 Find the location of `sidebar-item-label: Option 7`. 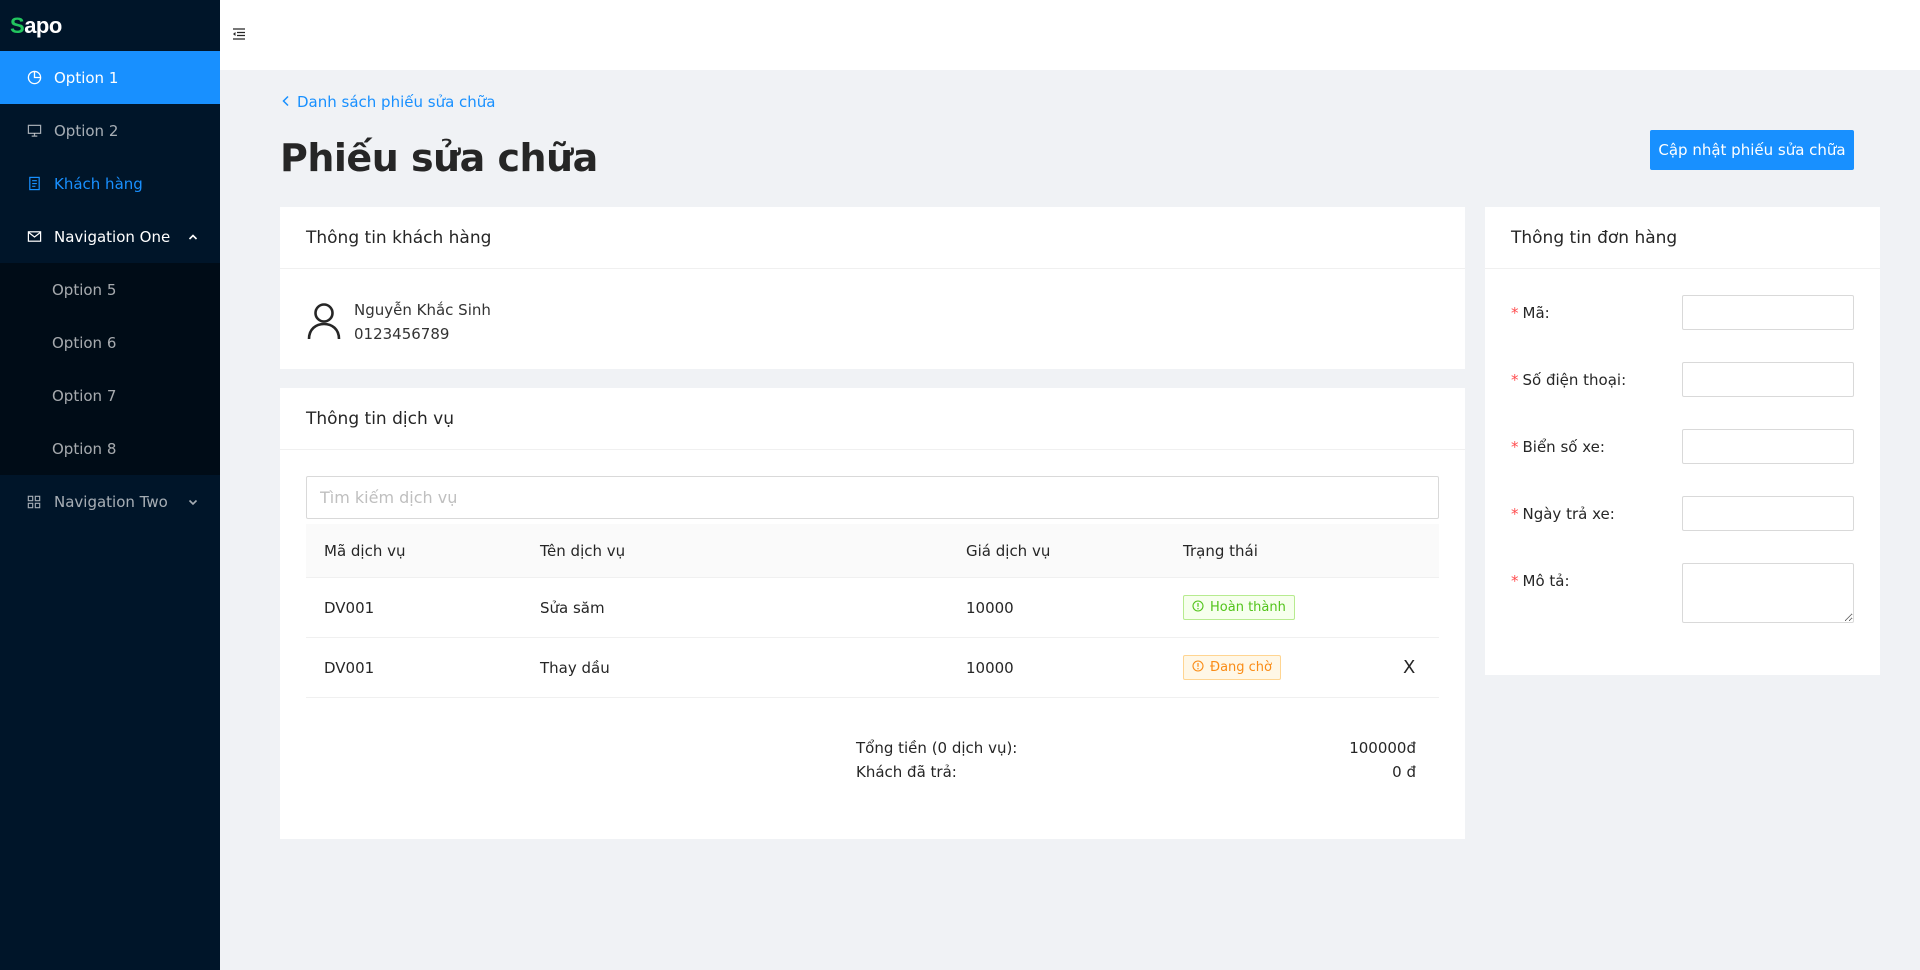

sidebar-item-label: Option 7 is located at coordinates (84, 395).